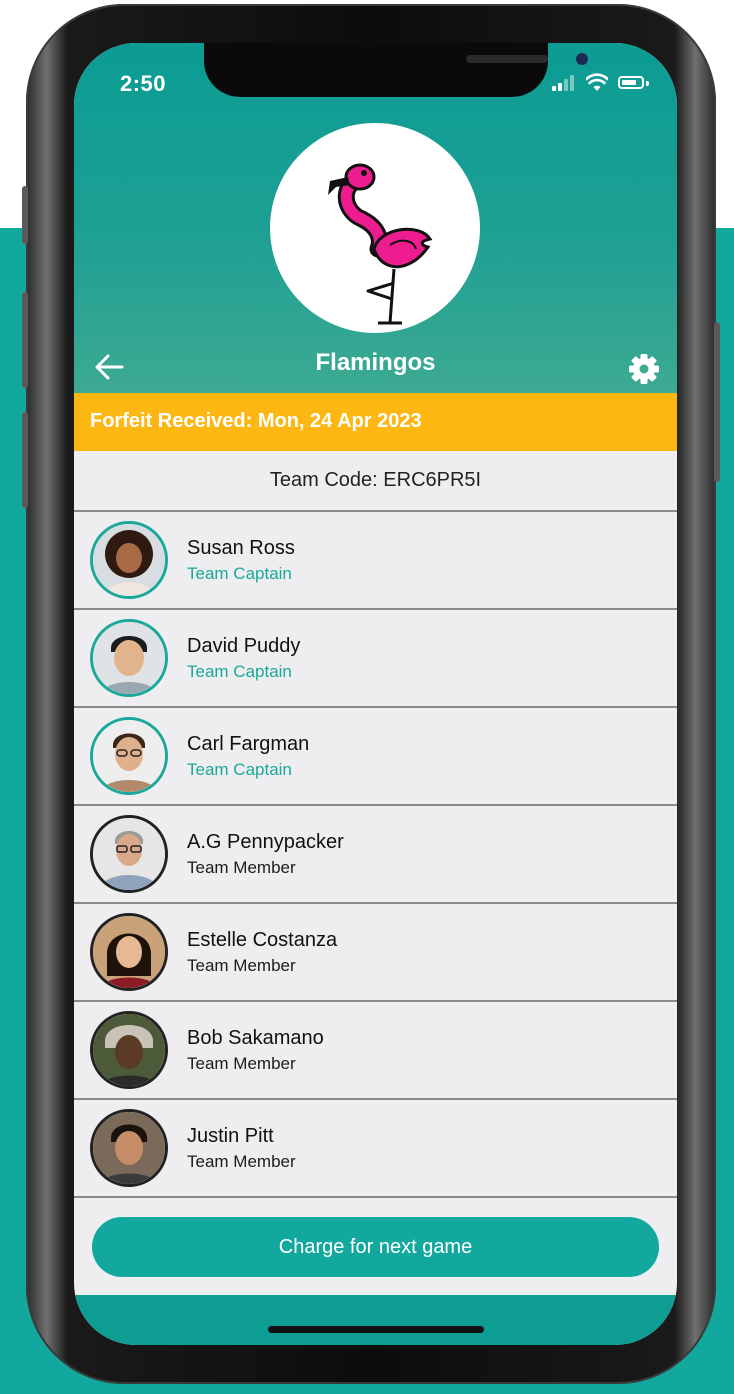  I want to click on battery-icon, so click(631, 82).